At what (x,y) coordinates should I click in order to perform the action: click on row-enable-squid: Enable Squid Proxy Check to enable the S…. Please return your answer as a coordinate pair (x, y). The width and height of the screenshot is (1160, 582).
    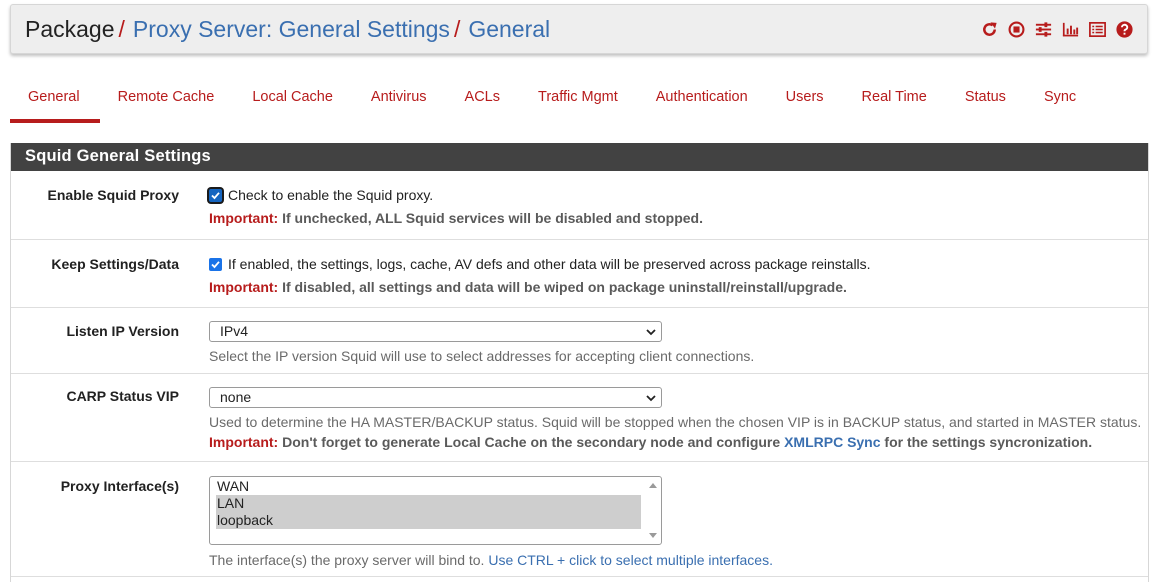
    Looking at the image, I should click on (579, 205).